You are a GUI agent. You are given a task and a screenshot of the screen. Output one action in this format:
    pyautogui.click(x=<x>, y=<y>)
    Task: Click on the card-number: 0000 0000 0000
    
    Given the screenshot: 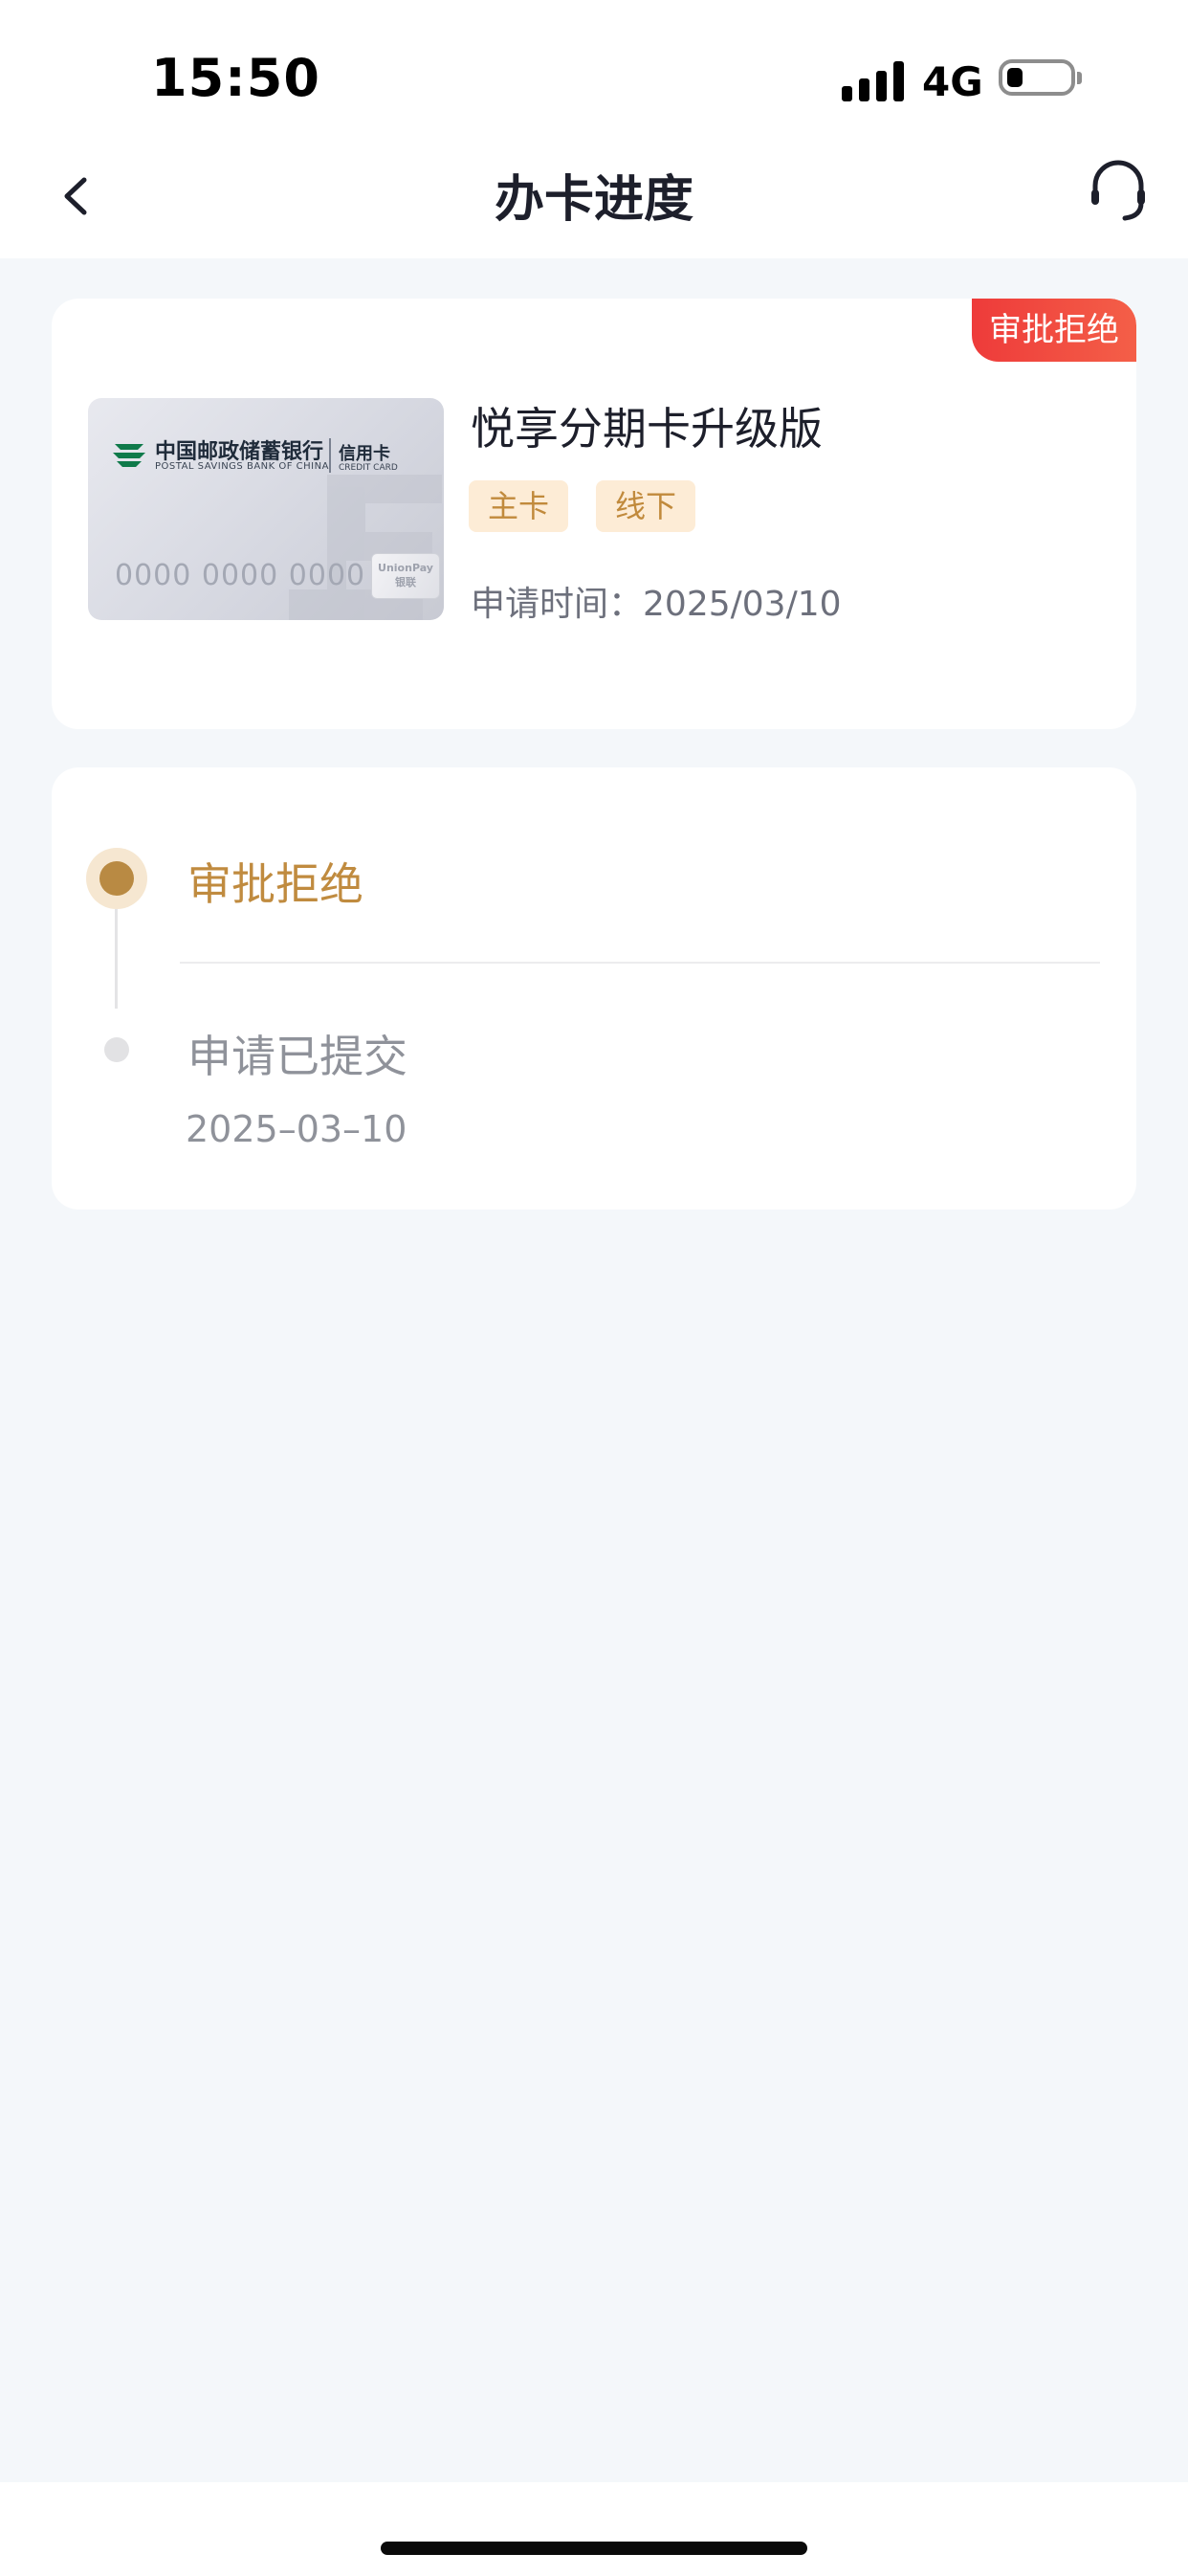 What is the action you would take?
    pyautogui.click(x=240, y=575)
    